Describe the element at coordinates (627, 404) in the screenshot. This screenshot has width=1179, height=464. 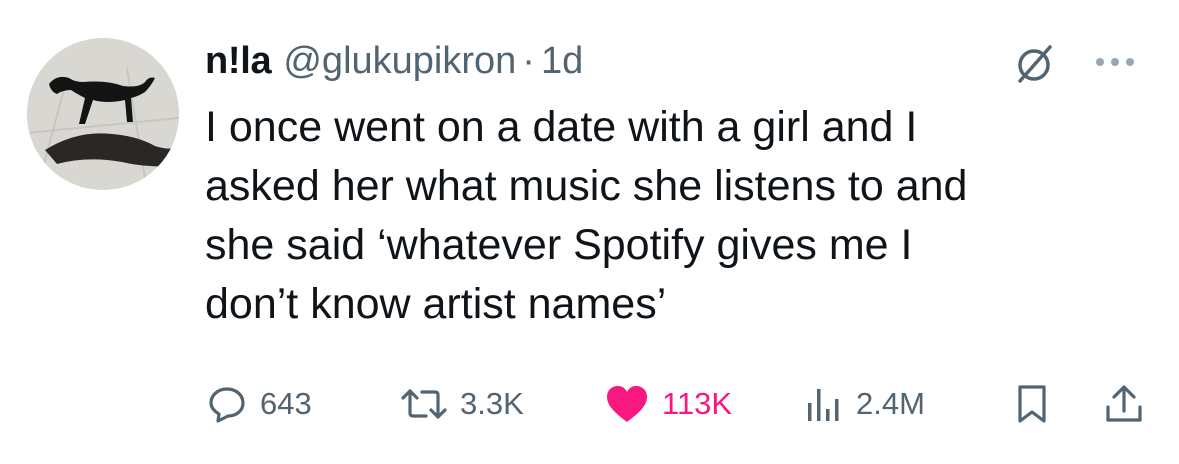
I see `heart-icon` at that location.